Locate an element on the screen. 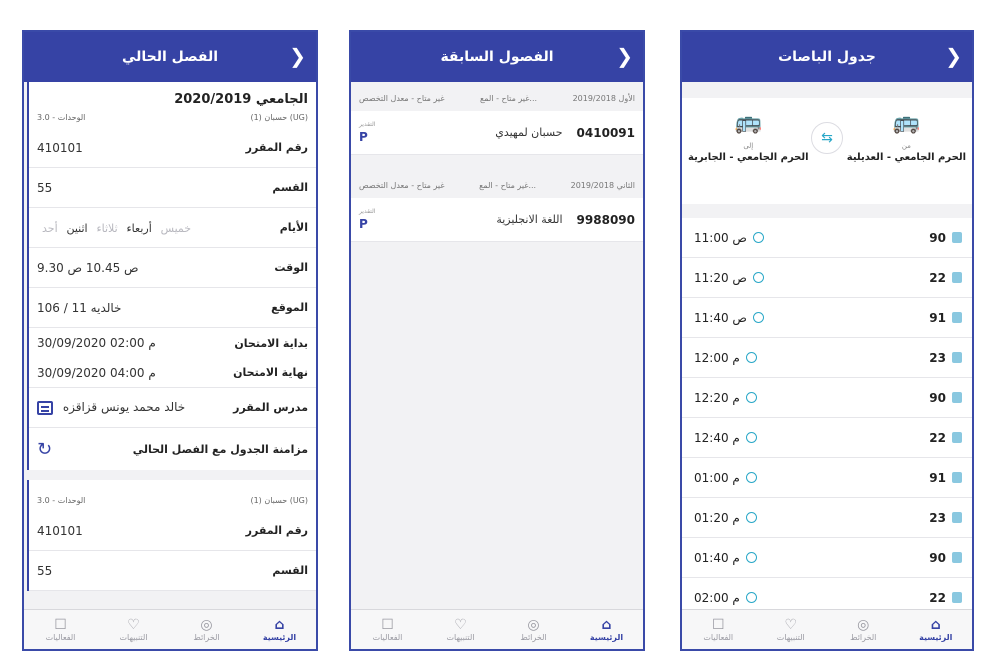  teacher-row: خالد محمد يونس قزاقزه مدرس المقرر is located at coordinates (172, 408).